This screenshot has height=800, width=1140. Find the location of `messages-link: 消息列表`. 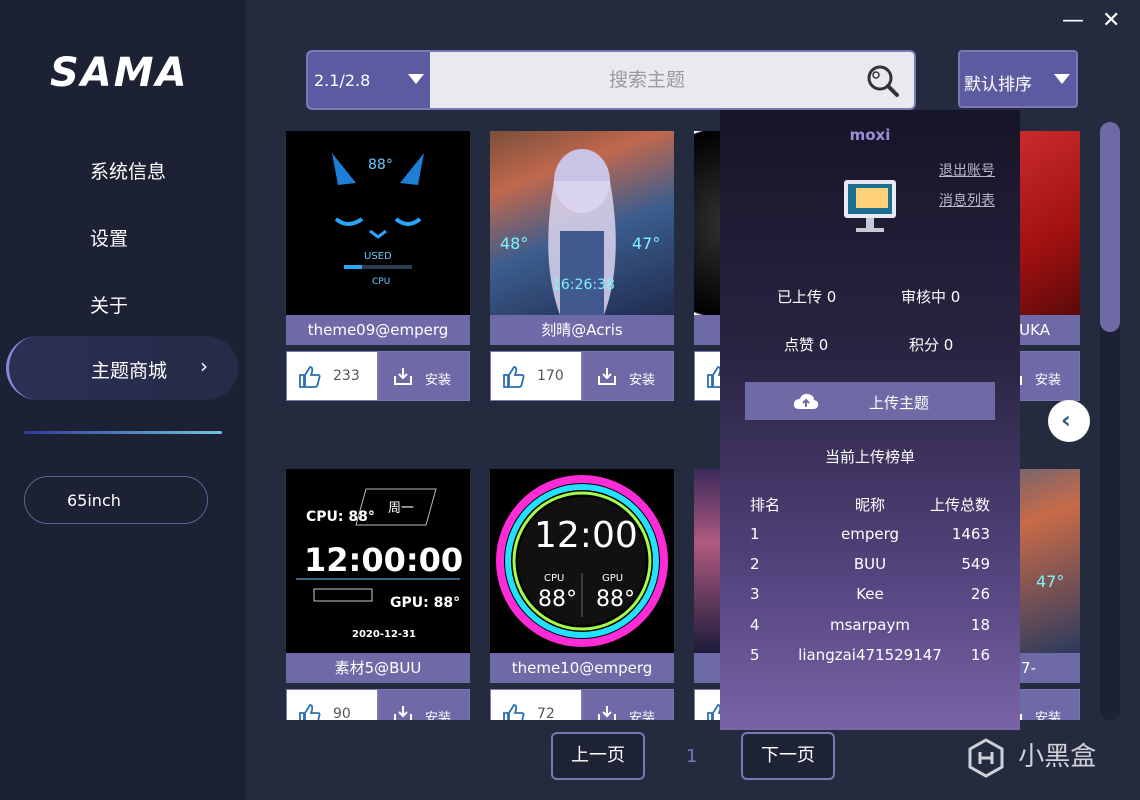

messages-link: 消息列表 is located at coordinates (967, 200).